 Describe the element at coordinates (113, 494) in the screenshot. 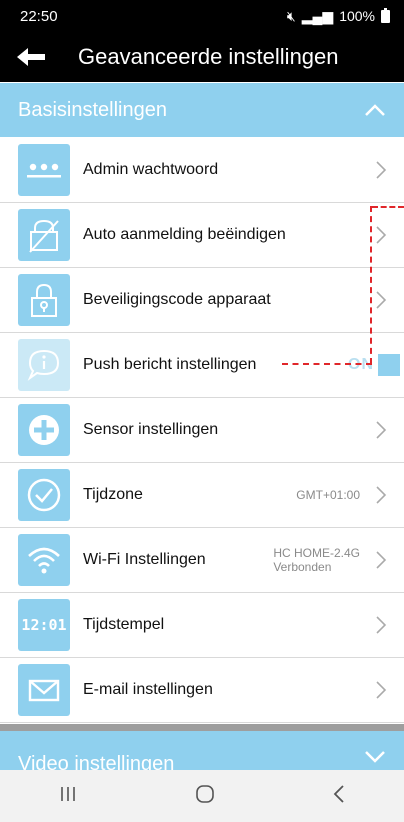

I see `row-label: Tijdzone` at that location.